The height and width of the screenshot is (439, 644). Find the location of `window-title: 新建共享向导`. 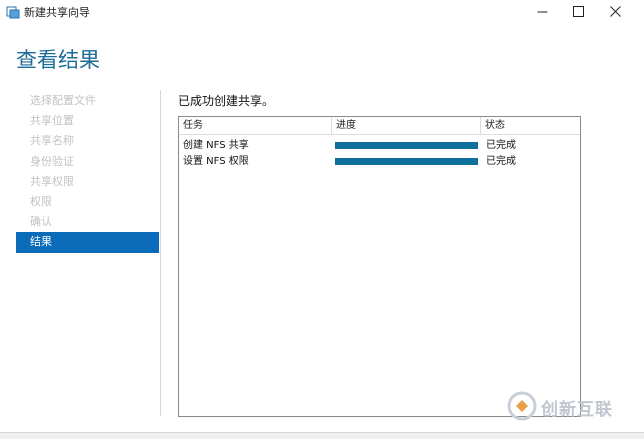

window-title: 新建共享向导 is located at coordinates (57, 12).